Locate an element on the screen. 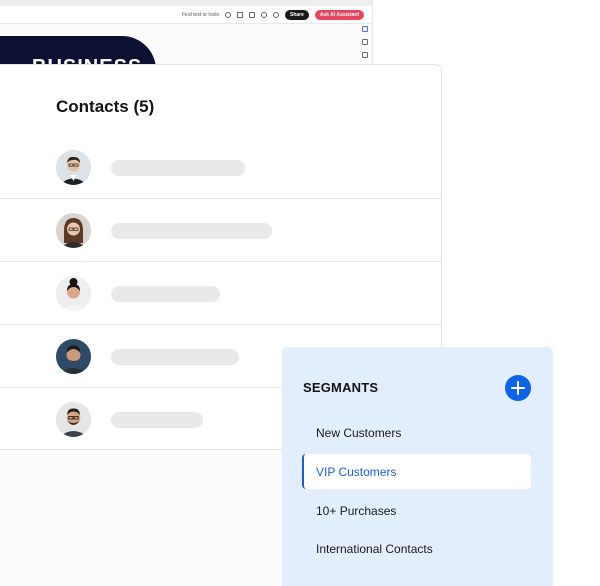  segment-item-international-contacts: International Contacts is located at coordinates (416, 548).